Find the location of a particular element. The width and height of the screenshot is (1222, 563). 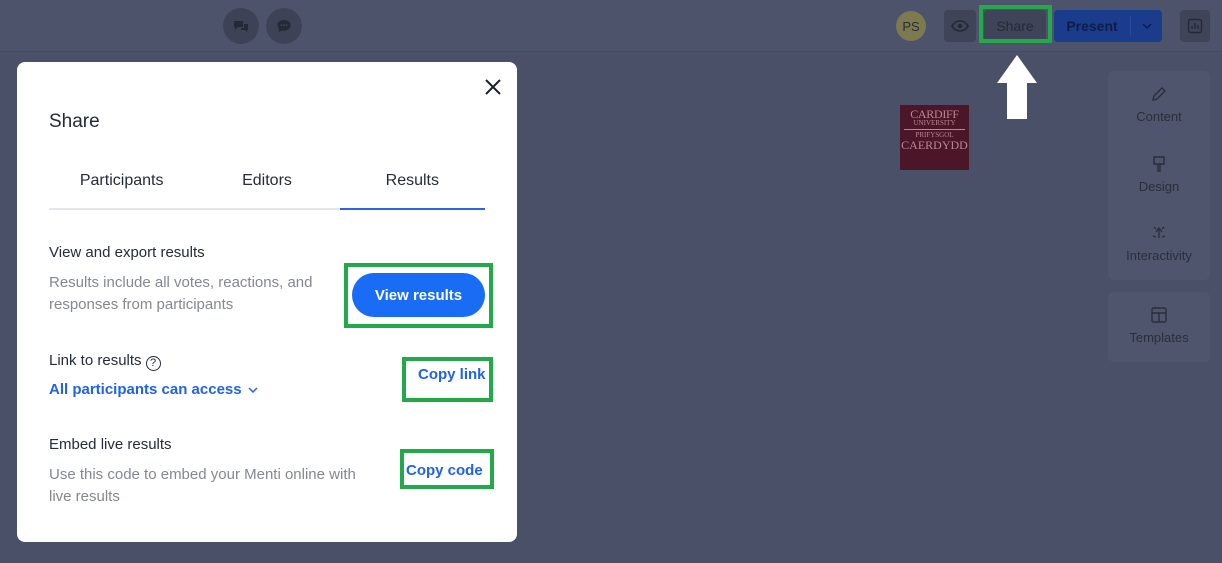

up-arrow-icon is located at coordinates (1017, 87).